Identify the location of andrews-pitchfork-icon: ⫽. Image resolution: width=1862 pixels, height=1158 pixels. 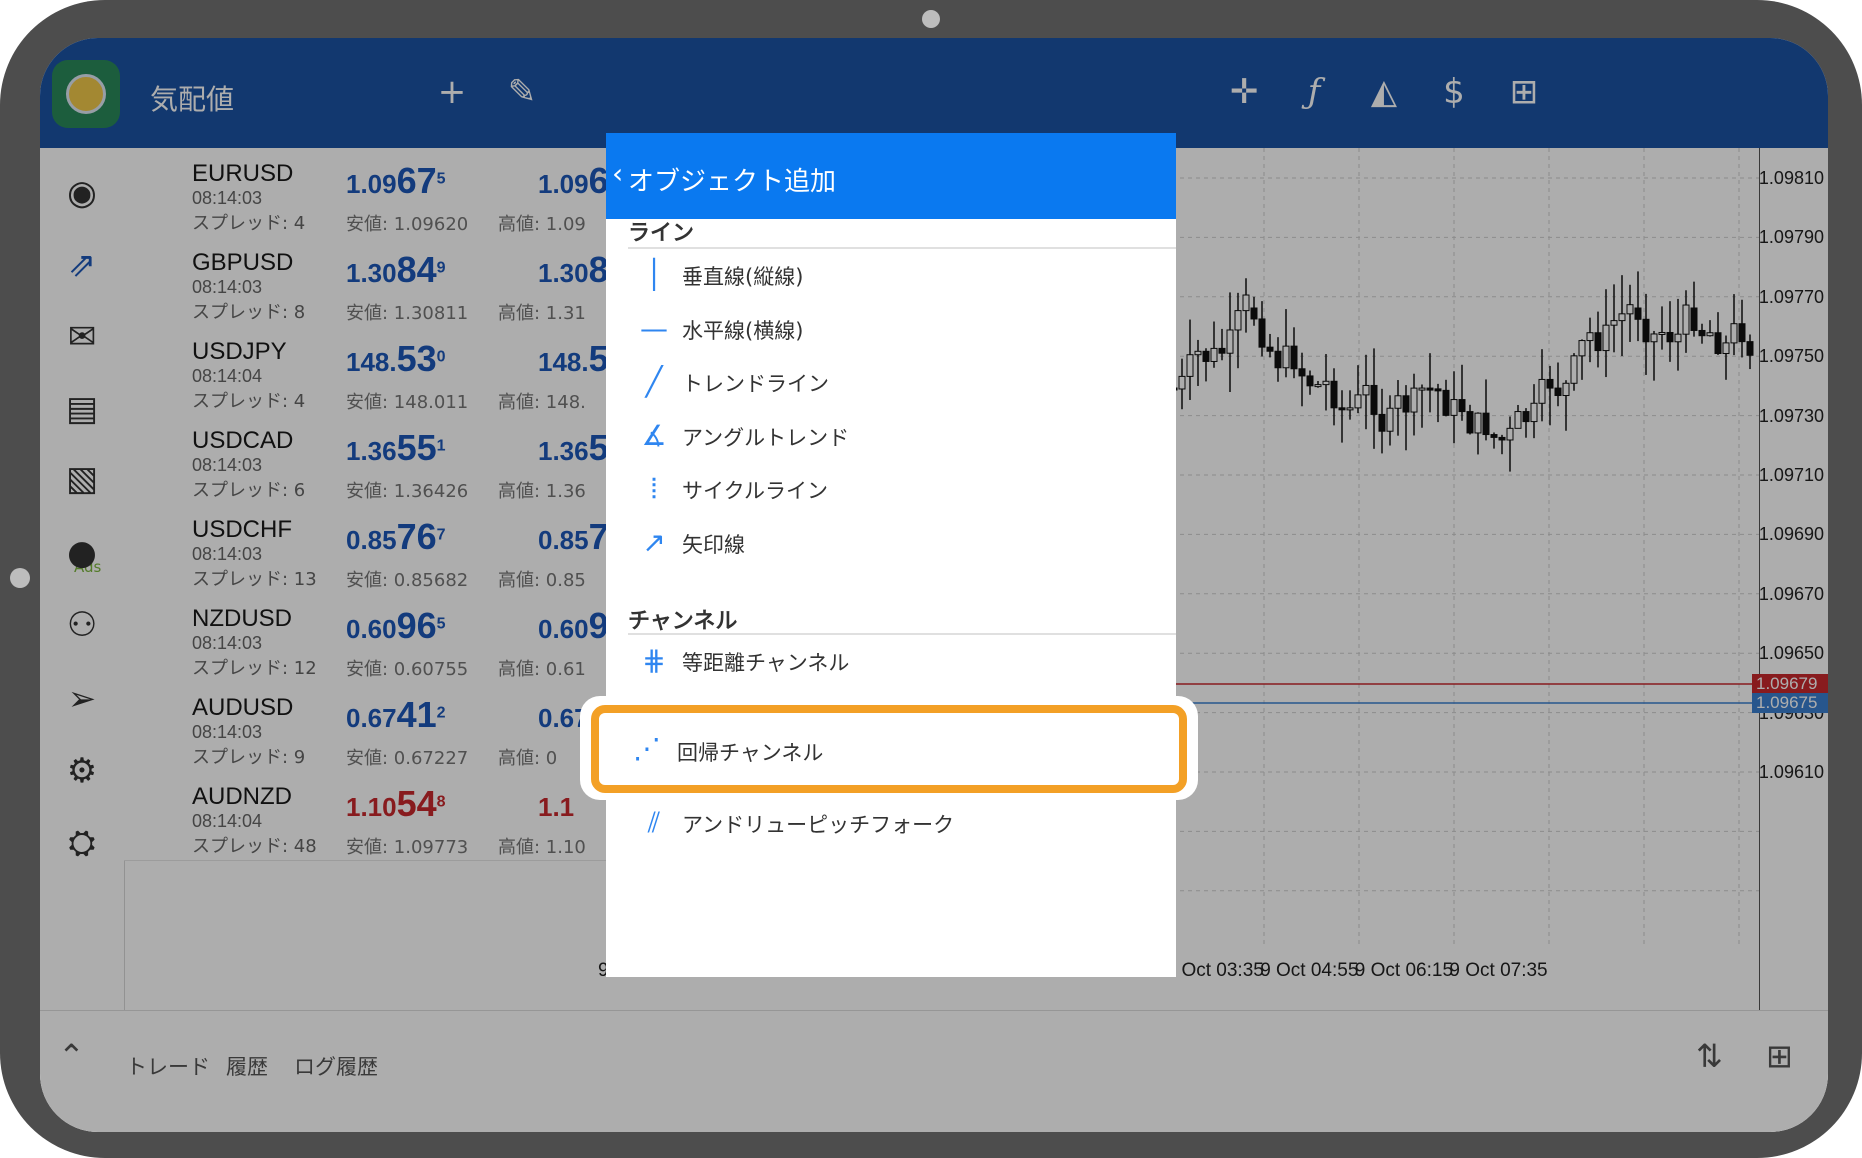
(654, 822).